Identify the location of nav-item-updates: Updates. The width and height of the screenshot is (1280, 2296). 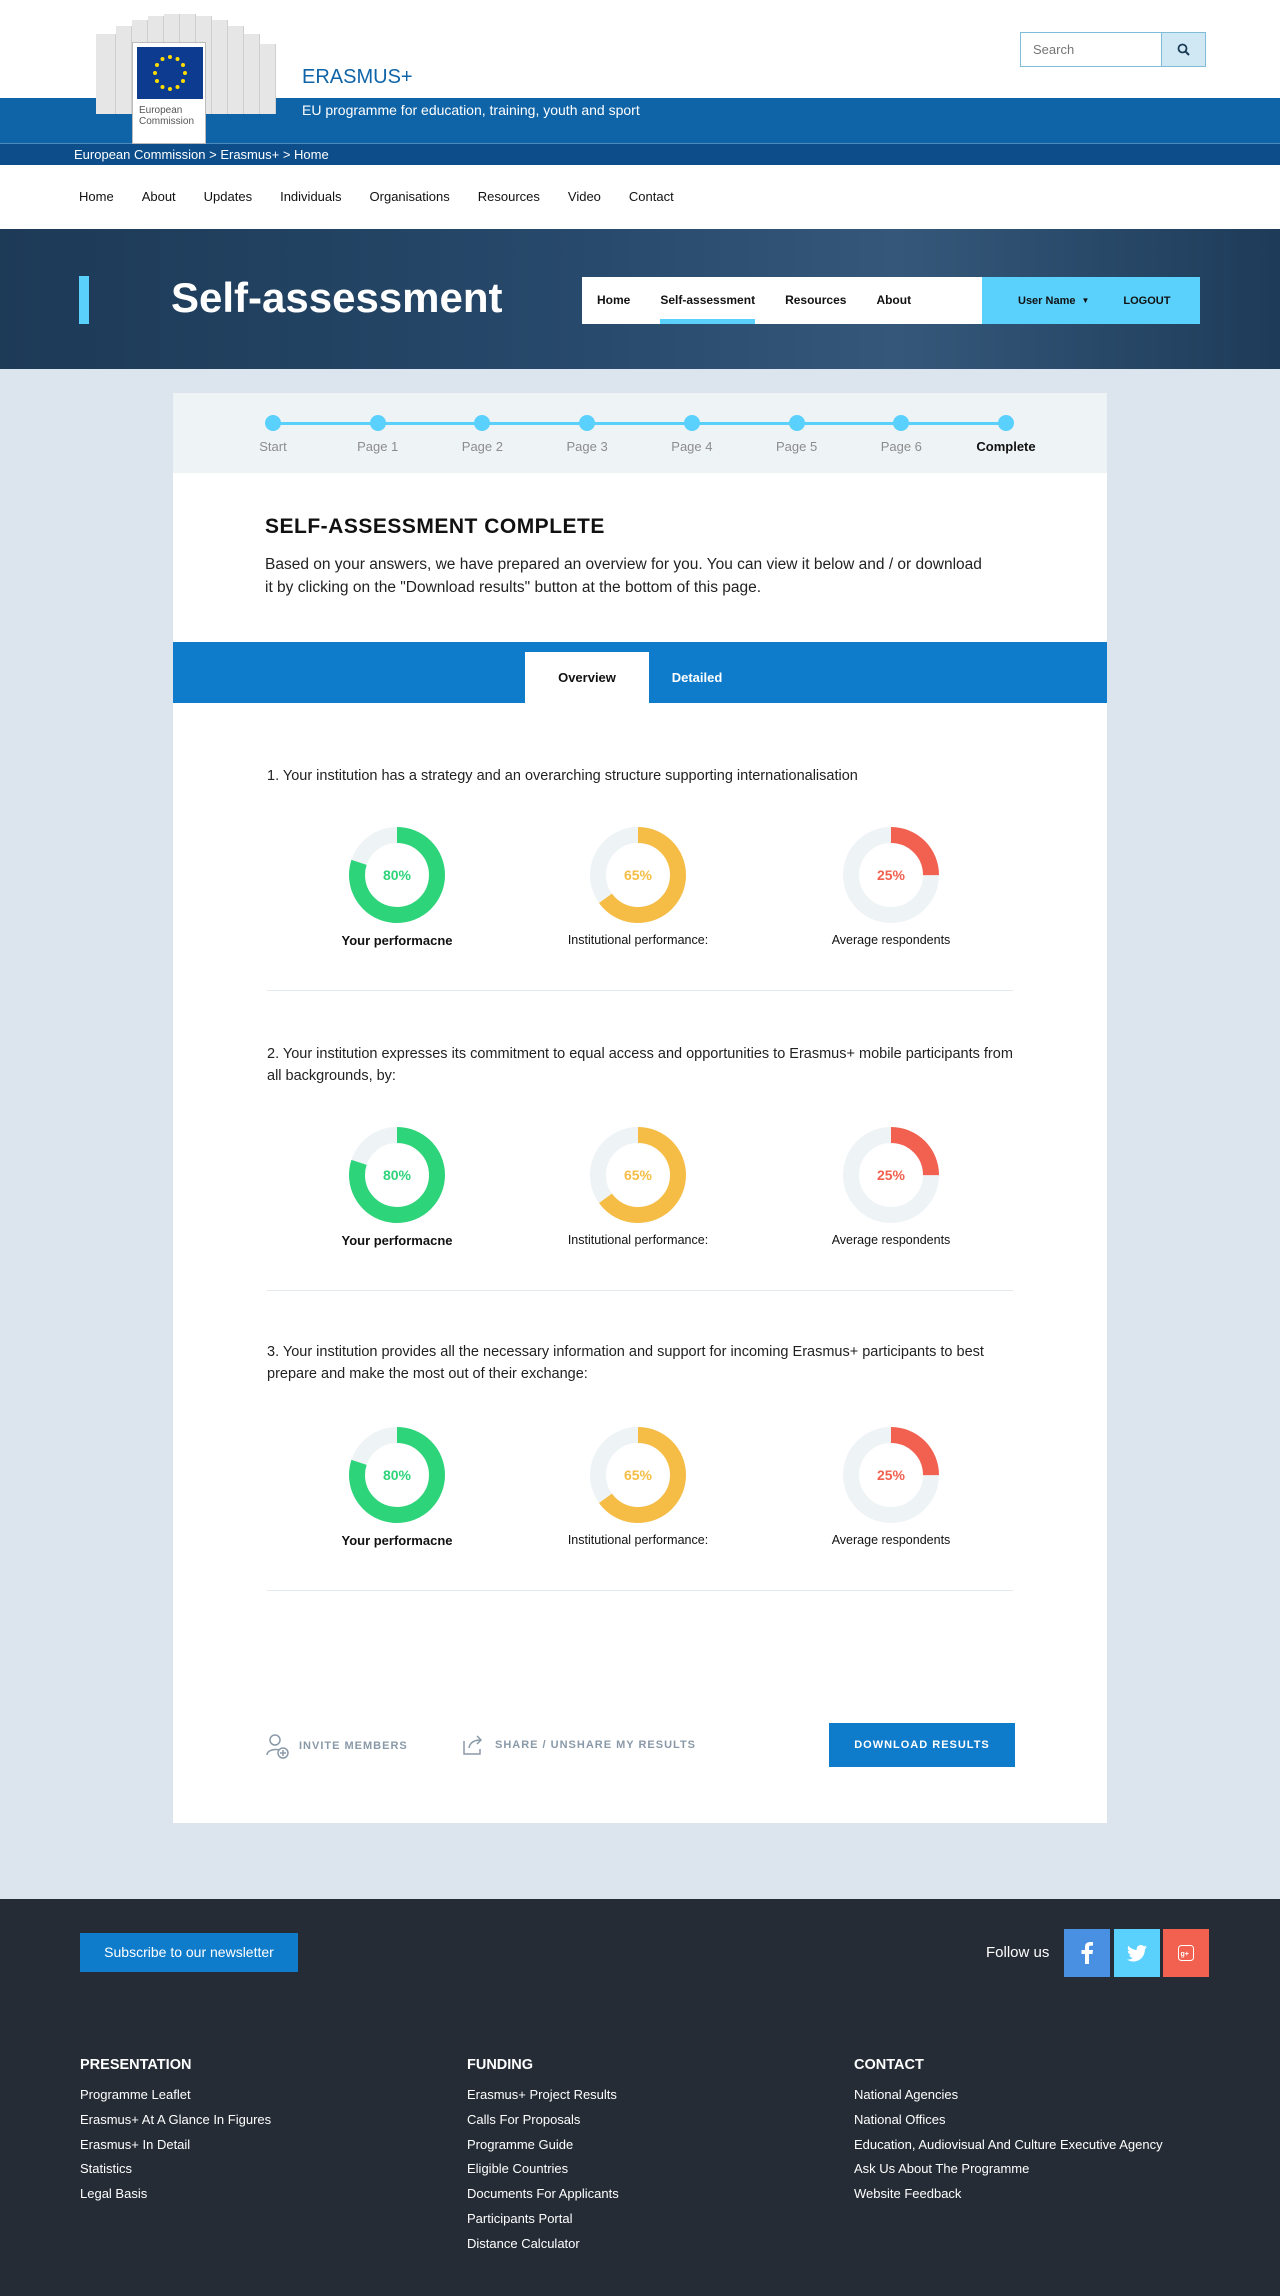
(228, 196).